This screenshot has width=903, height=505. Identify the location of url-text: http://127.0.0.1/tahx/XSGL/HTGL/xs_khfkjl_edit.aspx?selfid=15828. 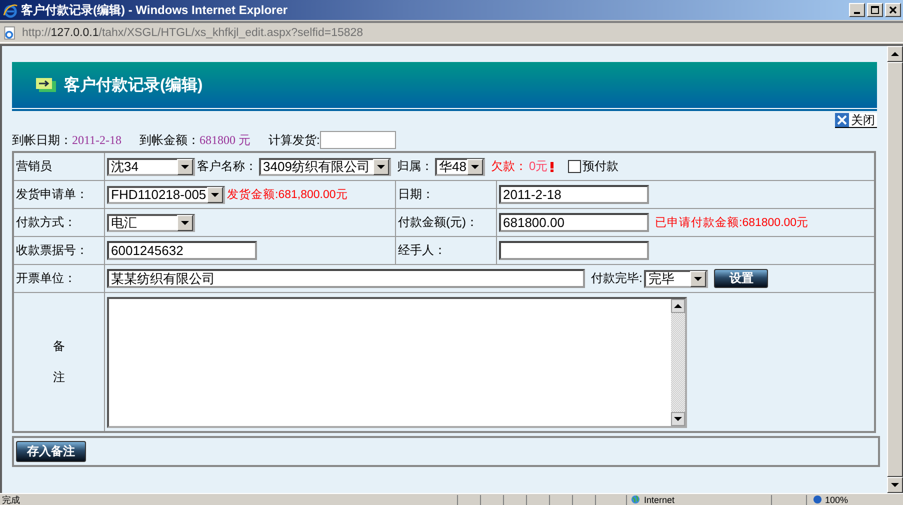
(193, 32).